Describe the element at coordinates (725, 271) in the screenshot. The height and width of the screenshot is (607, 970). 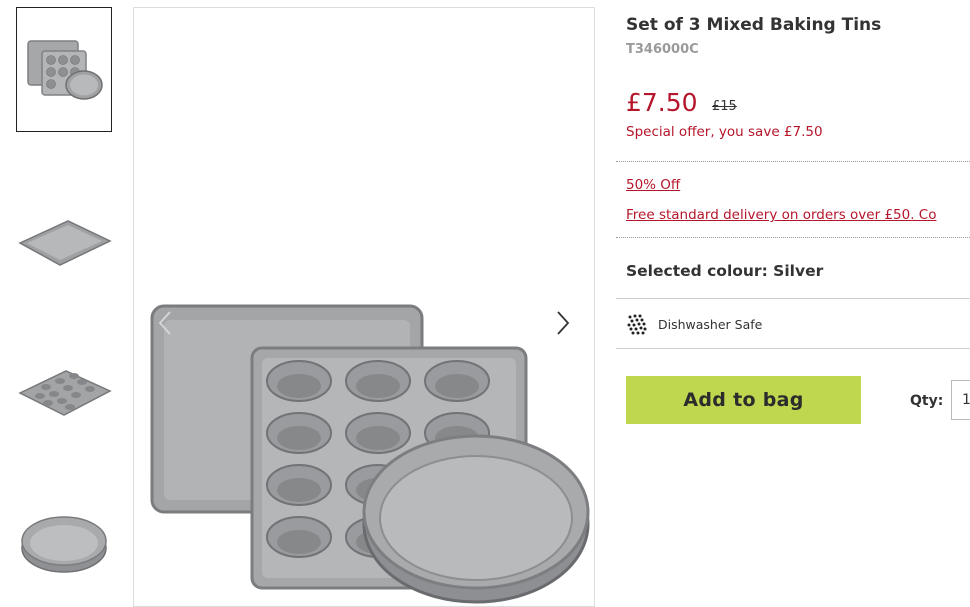
I see `selected-colour: Selected colour: Silver` at that location.